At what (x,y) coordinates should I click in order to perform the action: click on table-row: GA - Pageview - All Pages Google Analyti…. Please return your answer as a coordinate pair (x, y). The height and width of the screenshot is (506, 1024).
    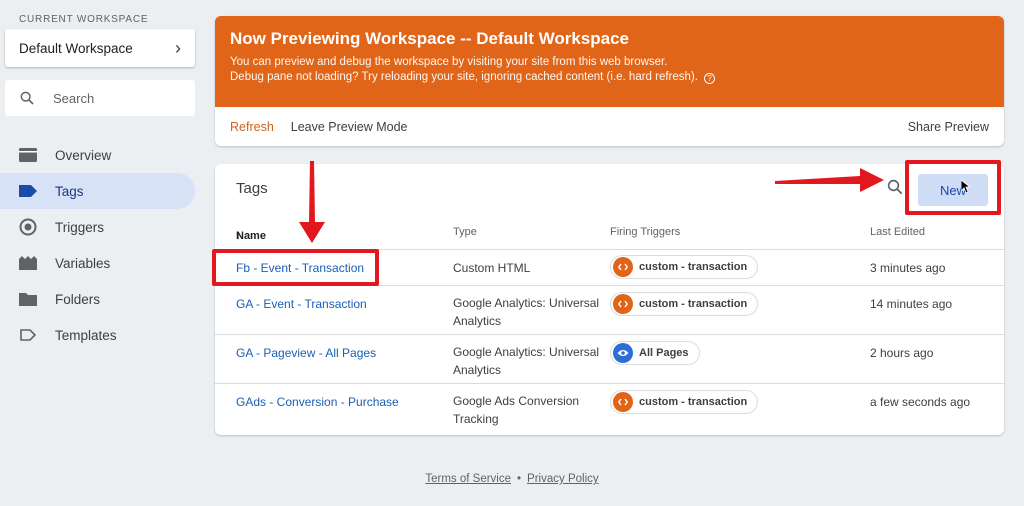
    Looking at the image, I should click on (609, 359).